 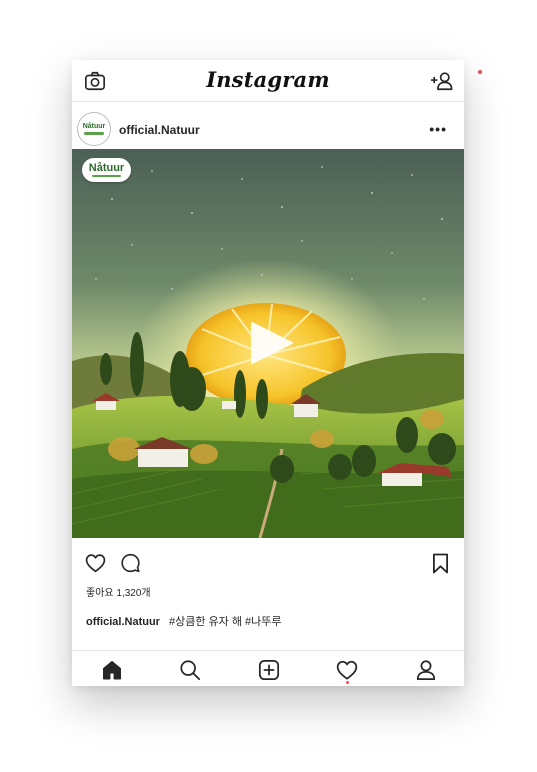 I want to click on avatar: Nåtuur, so click(x=94, y=129).